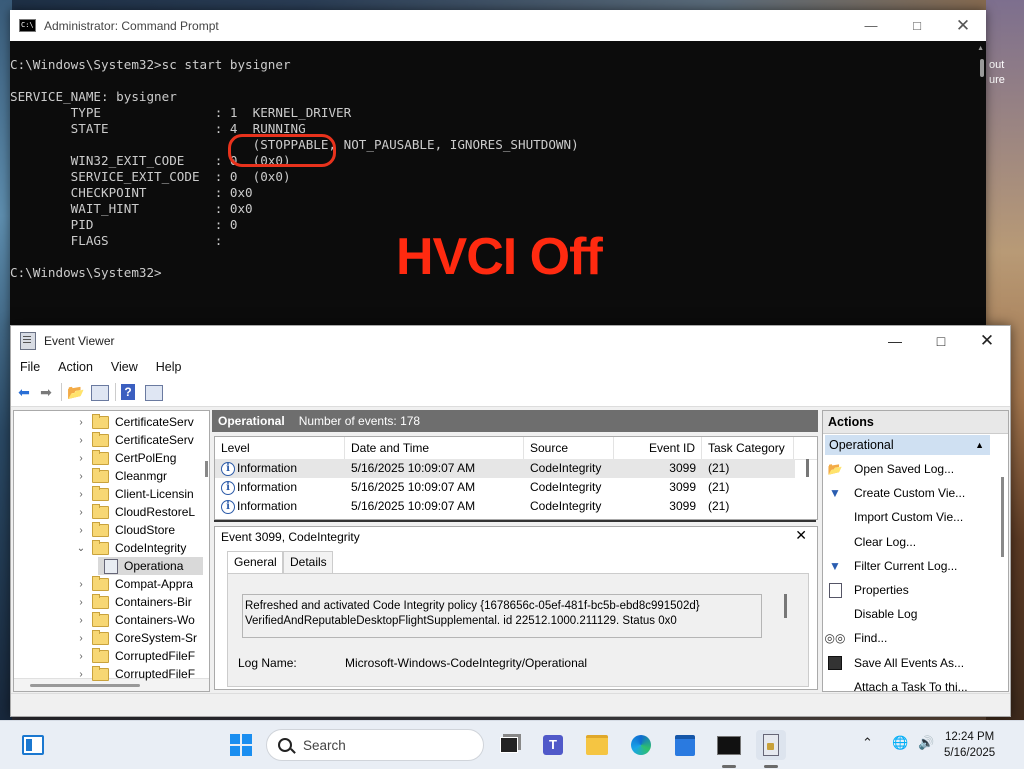 Image resolution: width=1024 pixels, height=769 pixels. Describe the element at coordinates (434, 448) in the screenshot. I see `col-date-time: Date and Time` at that location.